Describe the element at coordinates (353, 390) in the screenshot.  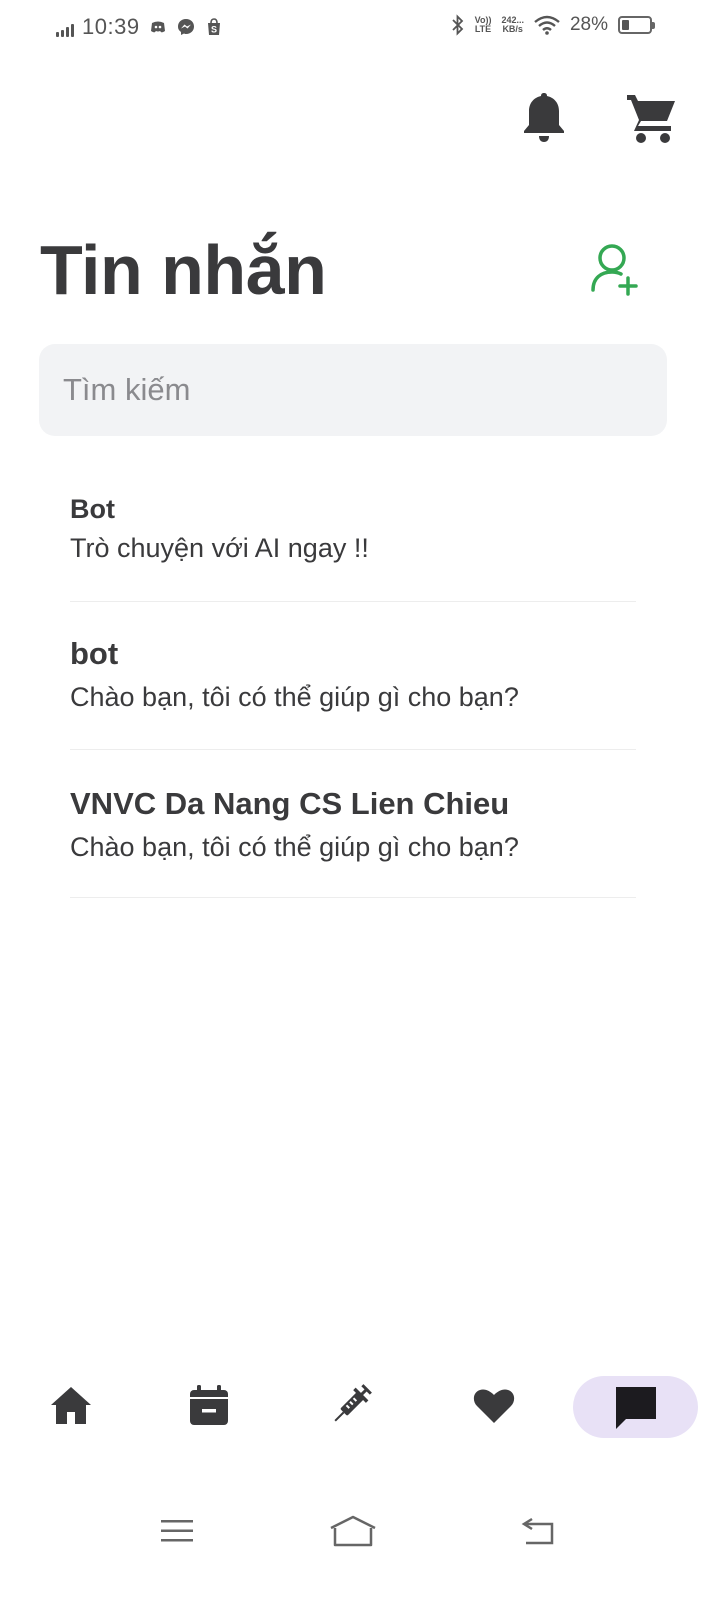
I see `search-input` at that location.